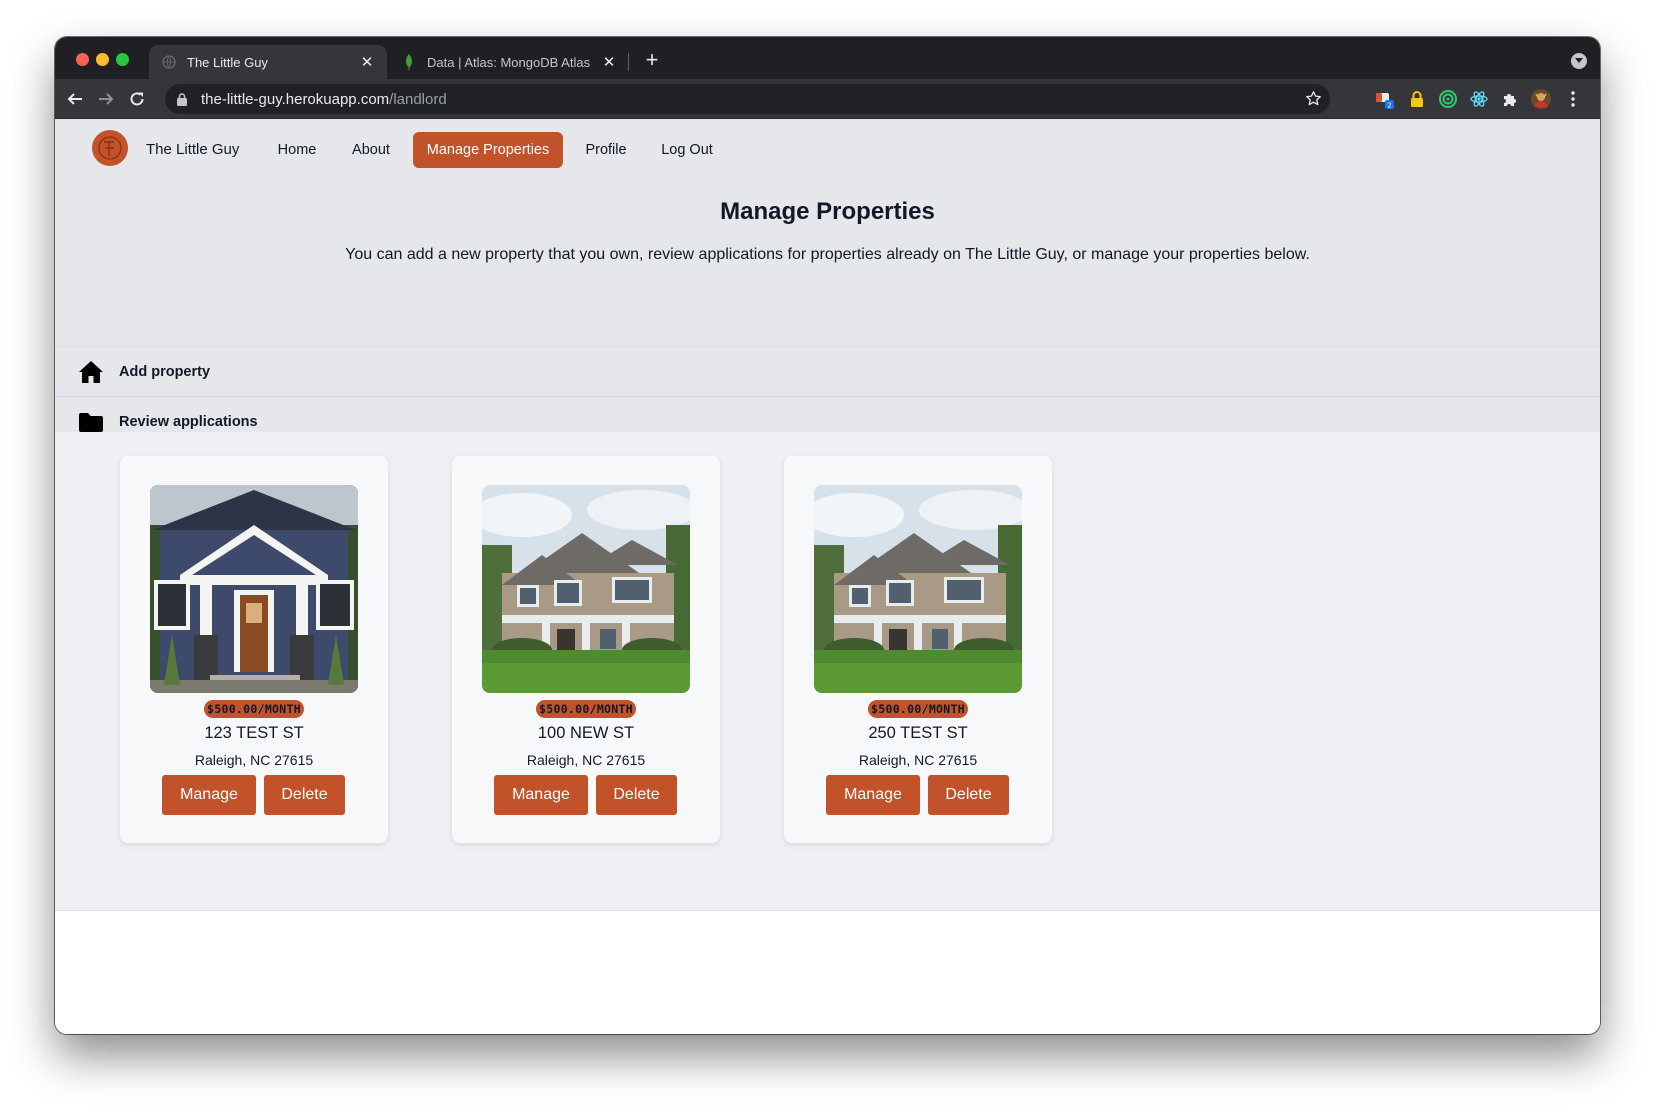  What do you see at coordinates (75, 99) in the screenshot?
I see `back-icon` at bounding box center [75, 99].